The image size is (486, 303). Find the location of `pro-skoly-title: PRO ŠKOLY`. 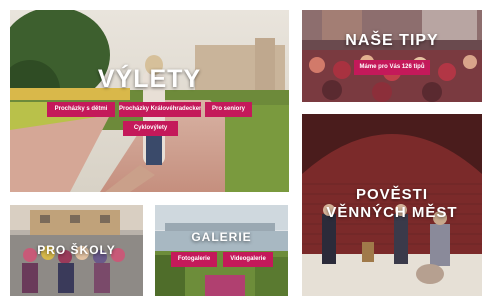

pro-skoly-title: PRO ŠKOLY is located at coordinates (76, 250).